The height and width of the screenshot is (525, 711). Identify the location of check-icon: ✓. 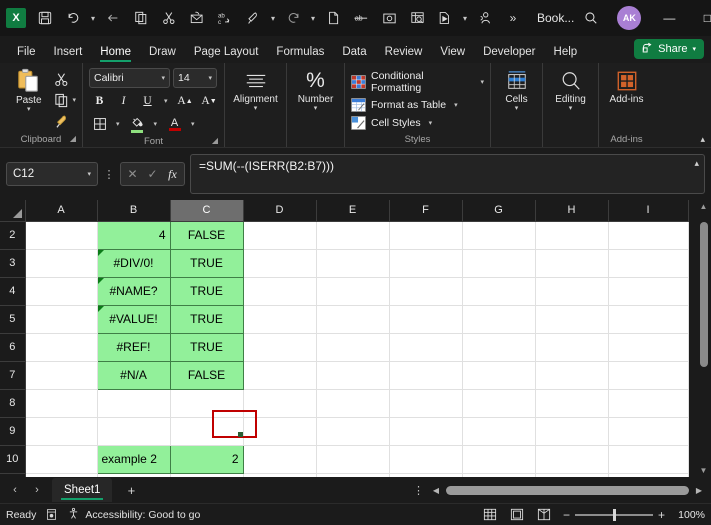
(152, 174).